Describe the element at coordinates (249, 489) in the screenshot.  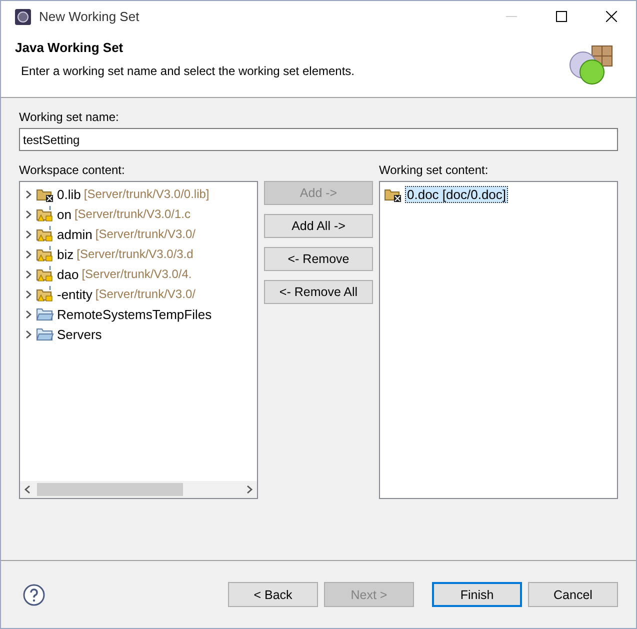
I see `scroll-right-icon` at that location.